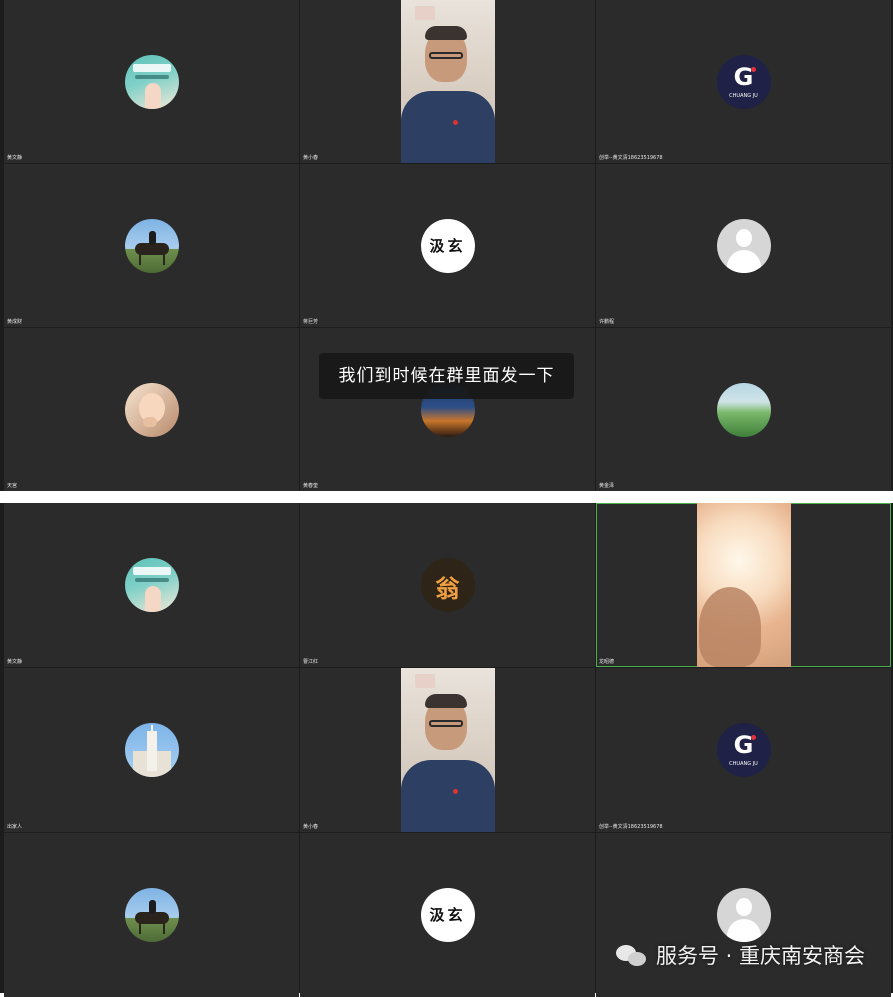 The image size is (893, 997). What do you see at coordinates (446, 376) in the screenshot?
I see `live-caption: 我们到时候在群里面发一下` at bounding box center [446, 376].